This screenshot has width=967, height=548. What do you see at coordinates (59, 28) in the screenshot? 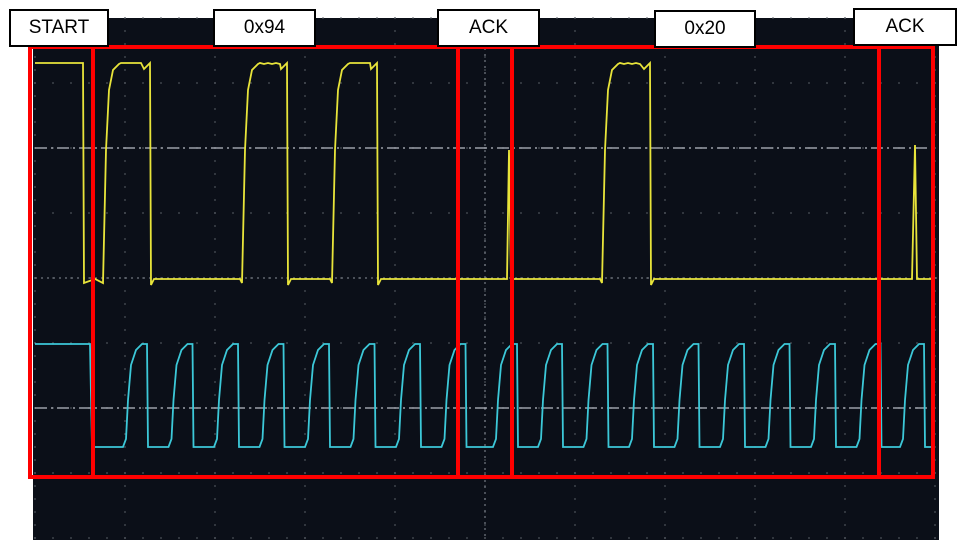
I see `start-label: START` at bounding box center [59, 28].